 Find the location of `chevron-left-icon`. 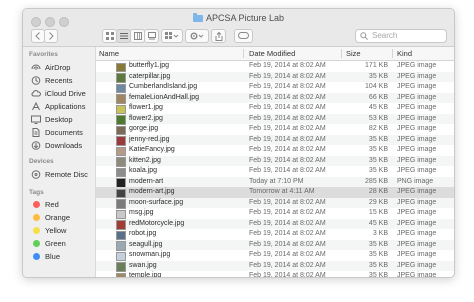

chevron-left-icon is located at coordinates (37, 36).